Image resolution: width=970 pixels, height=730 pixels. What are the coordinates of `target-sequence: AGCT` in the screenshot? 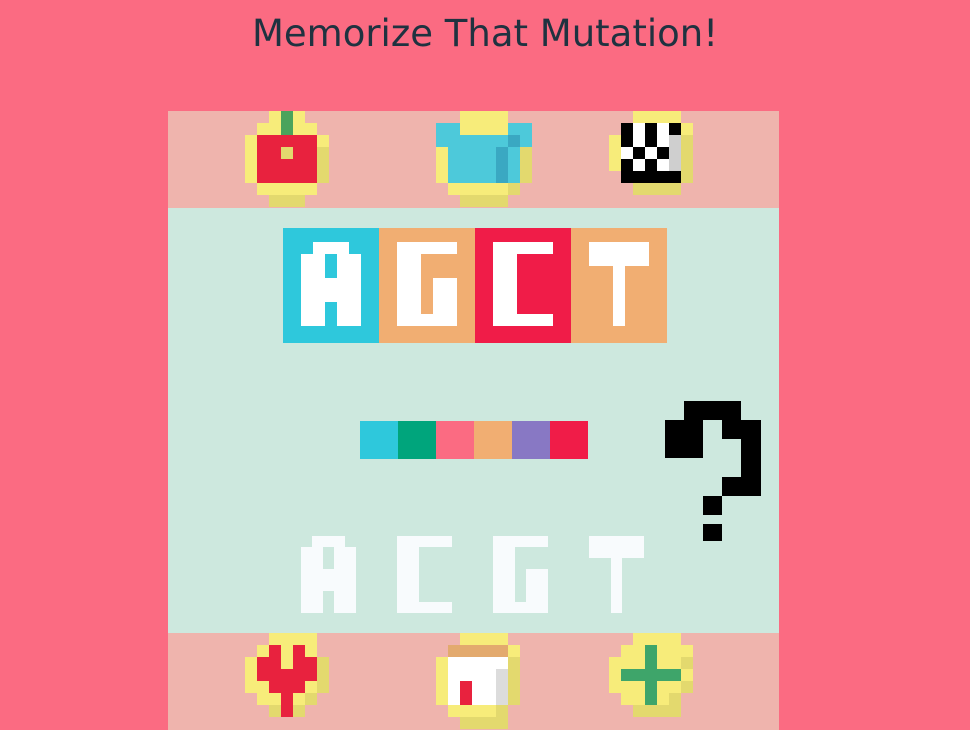 It's located at (475, 285).